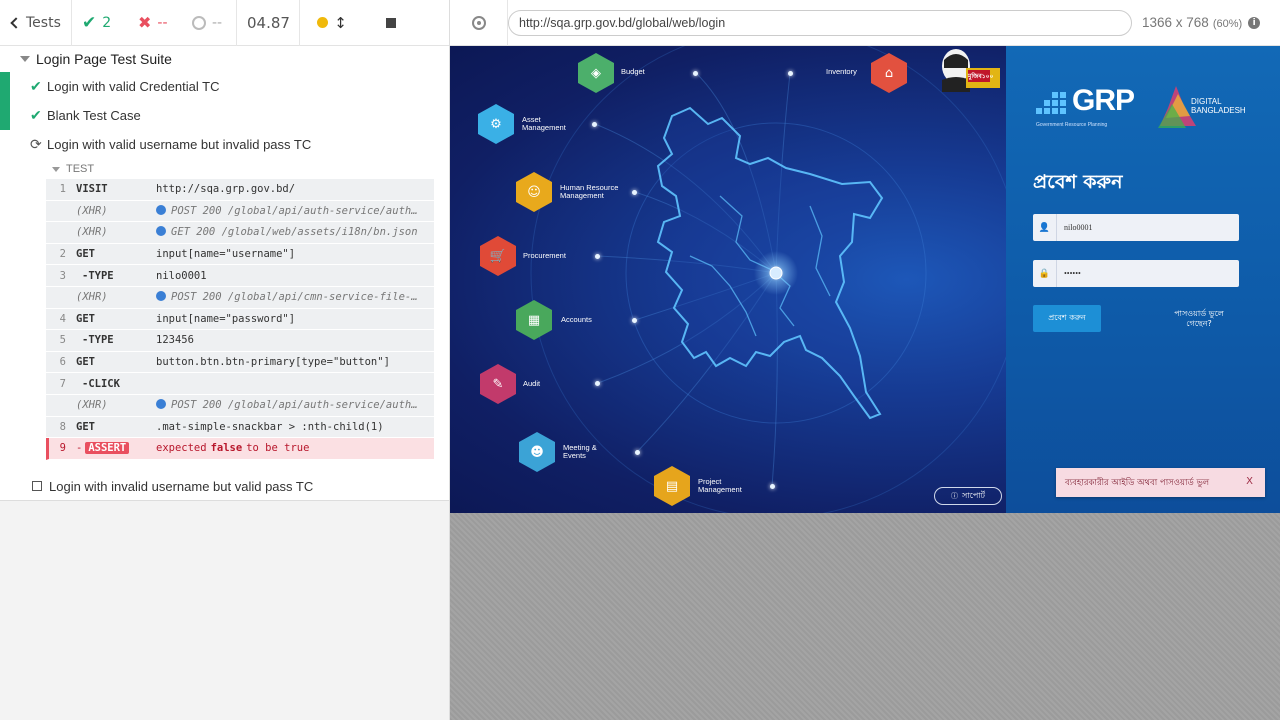 This screenshot has width=1280, height=720. What do you see at coordinates (224, 115) in the screenshot?
I see `test-item-blank: ✔ Blank Test Case` at bounding box center [224, 115].